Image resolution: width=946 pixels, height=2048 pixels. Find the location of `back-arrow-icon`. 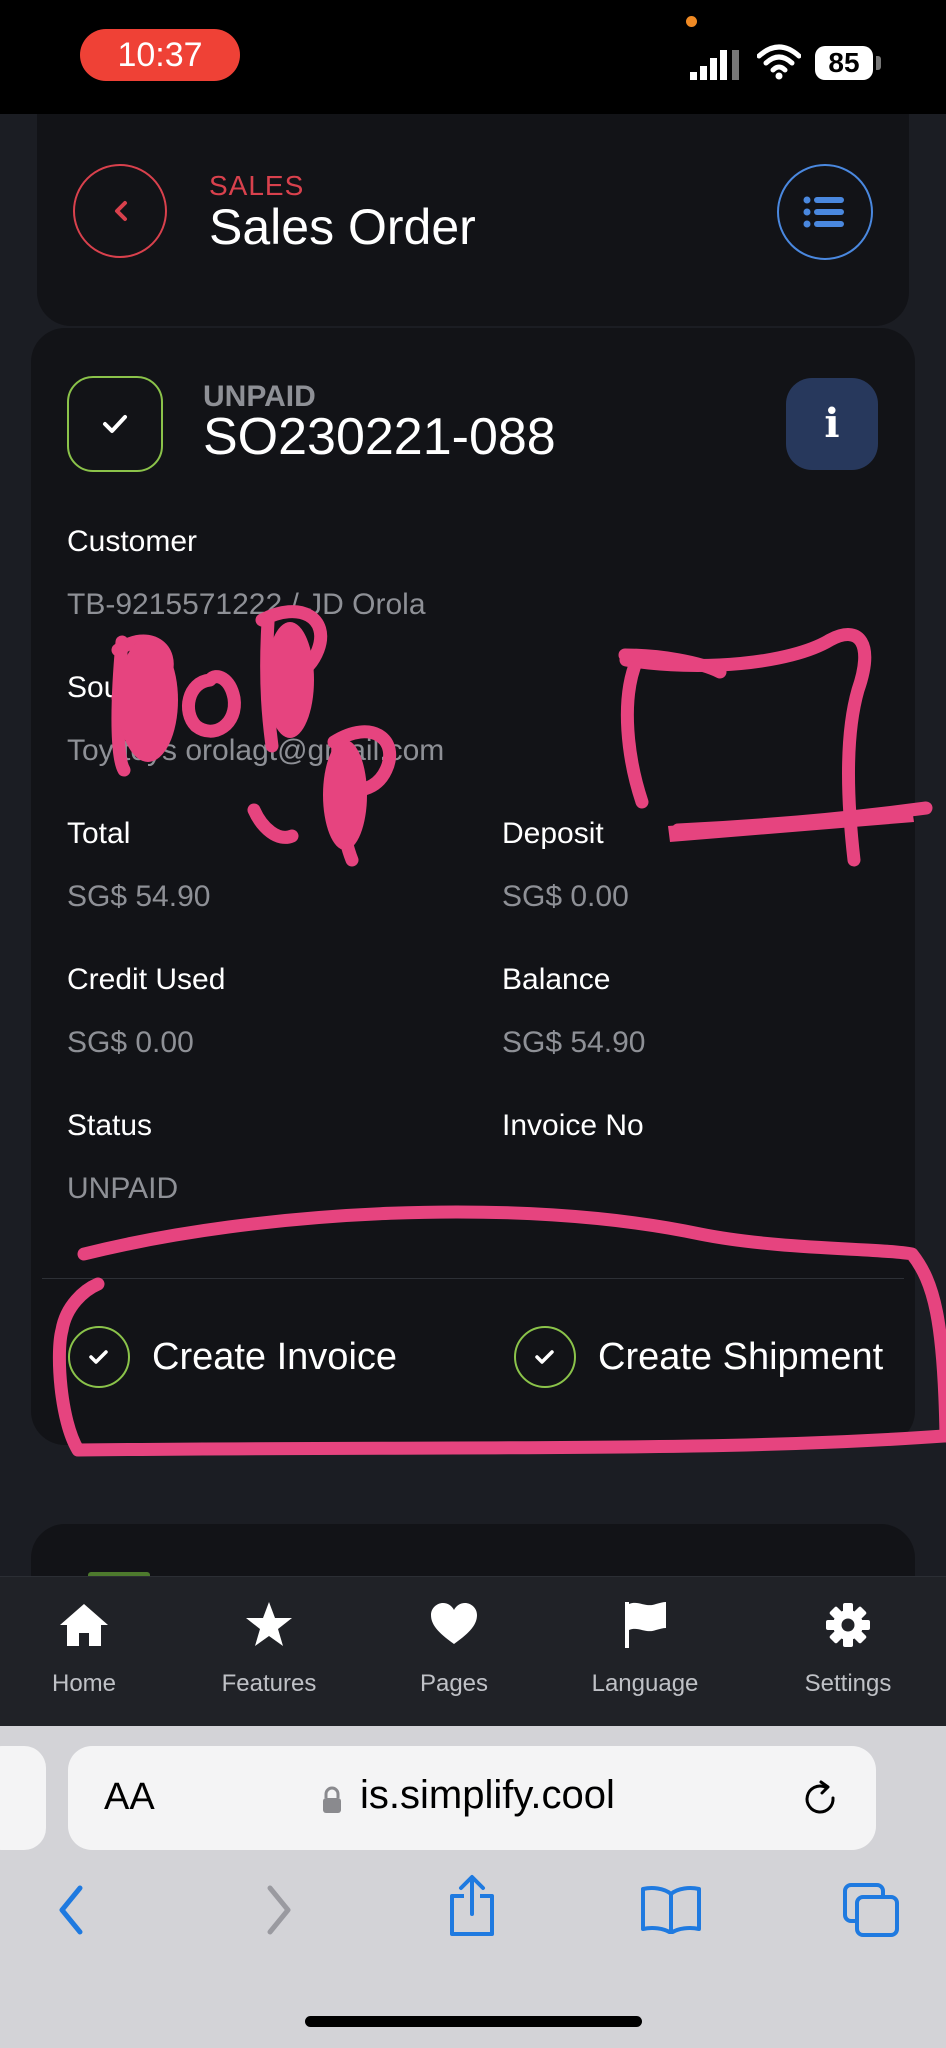

back-arrow-icon is located at coordinates (72, 1910).